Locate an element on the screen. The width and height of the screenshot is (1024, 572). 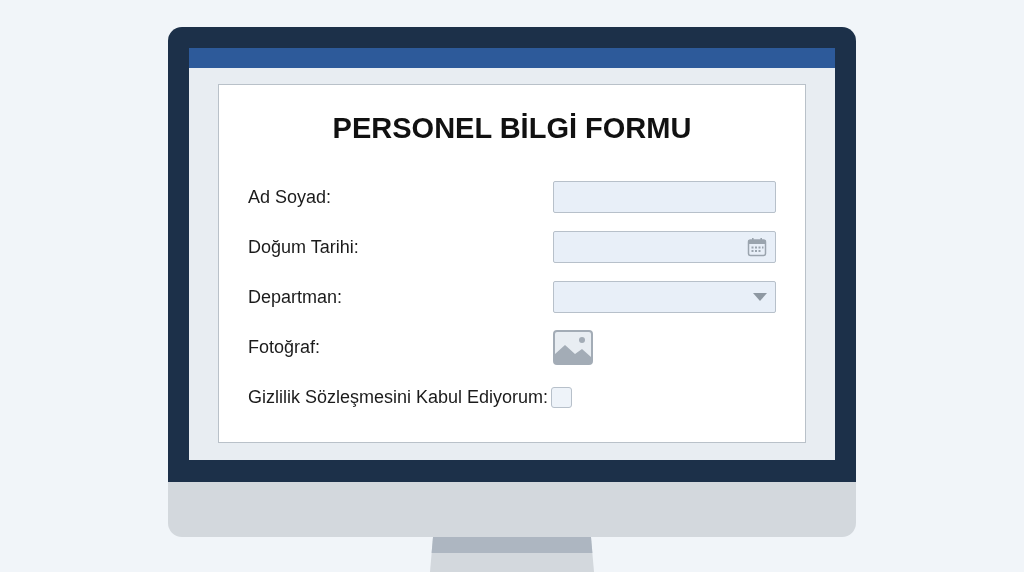
caret-icon is located at coordinates (760, 297).